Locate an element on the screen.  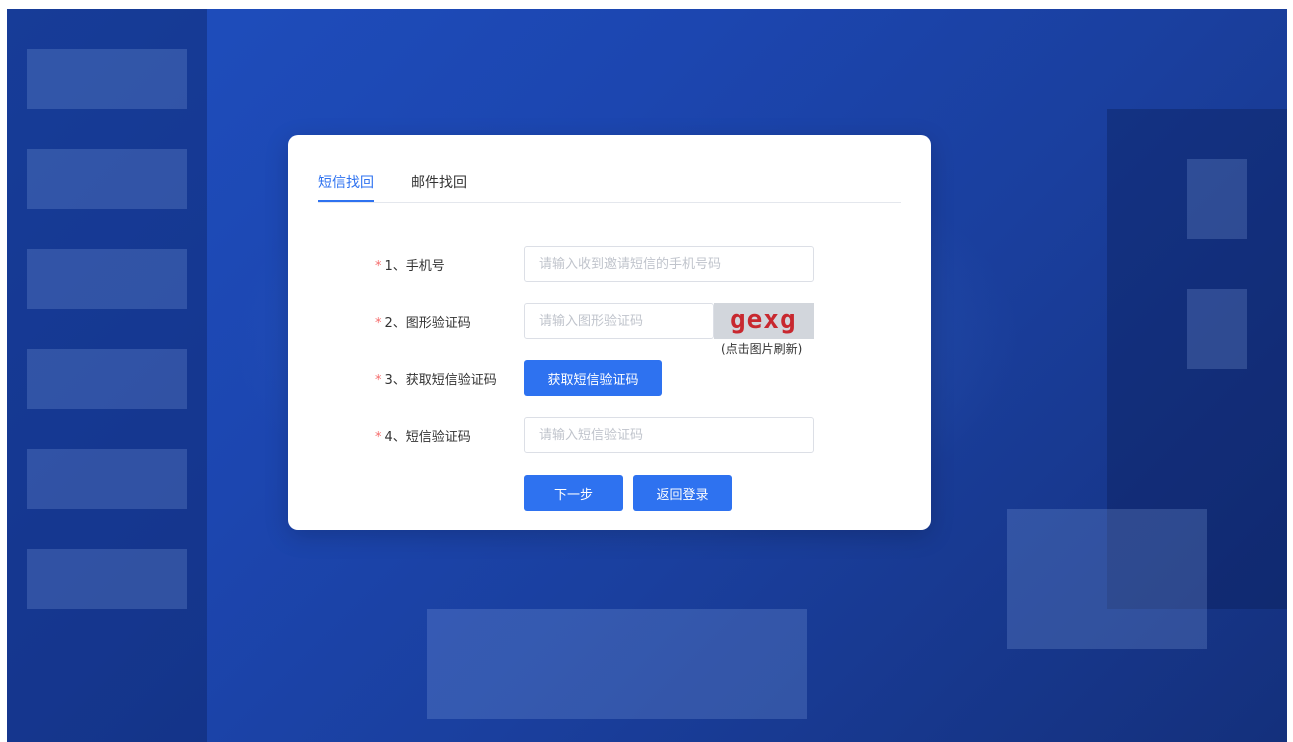
sms-code-input is located at coordinates (669, 435).